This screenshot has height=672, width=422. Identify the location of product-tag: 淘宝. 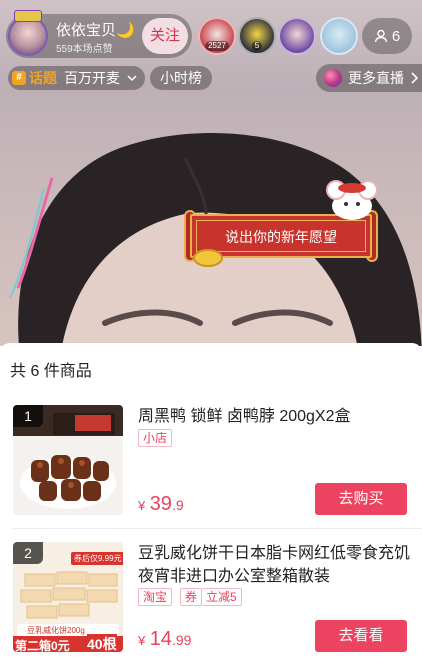
(155, 597).